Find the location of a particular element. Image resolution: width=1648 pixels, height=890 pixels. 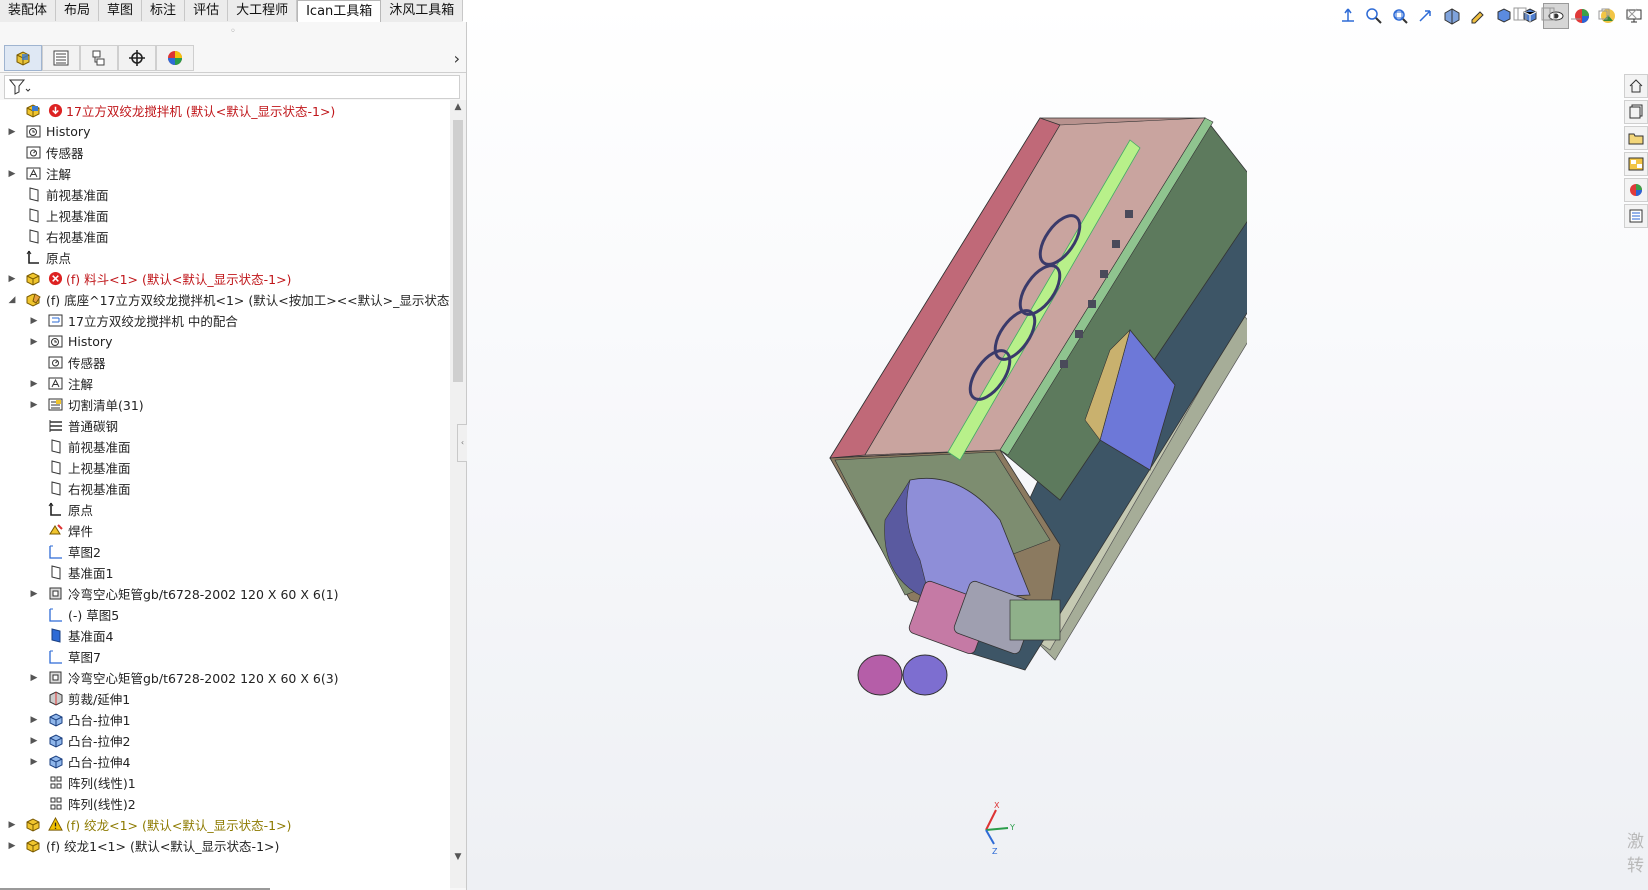

tree-item: 剪裁/延伸1 is located at coordinates (225, 698).